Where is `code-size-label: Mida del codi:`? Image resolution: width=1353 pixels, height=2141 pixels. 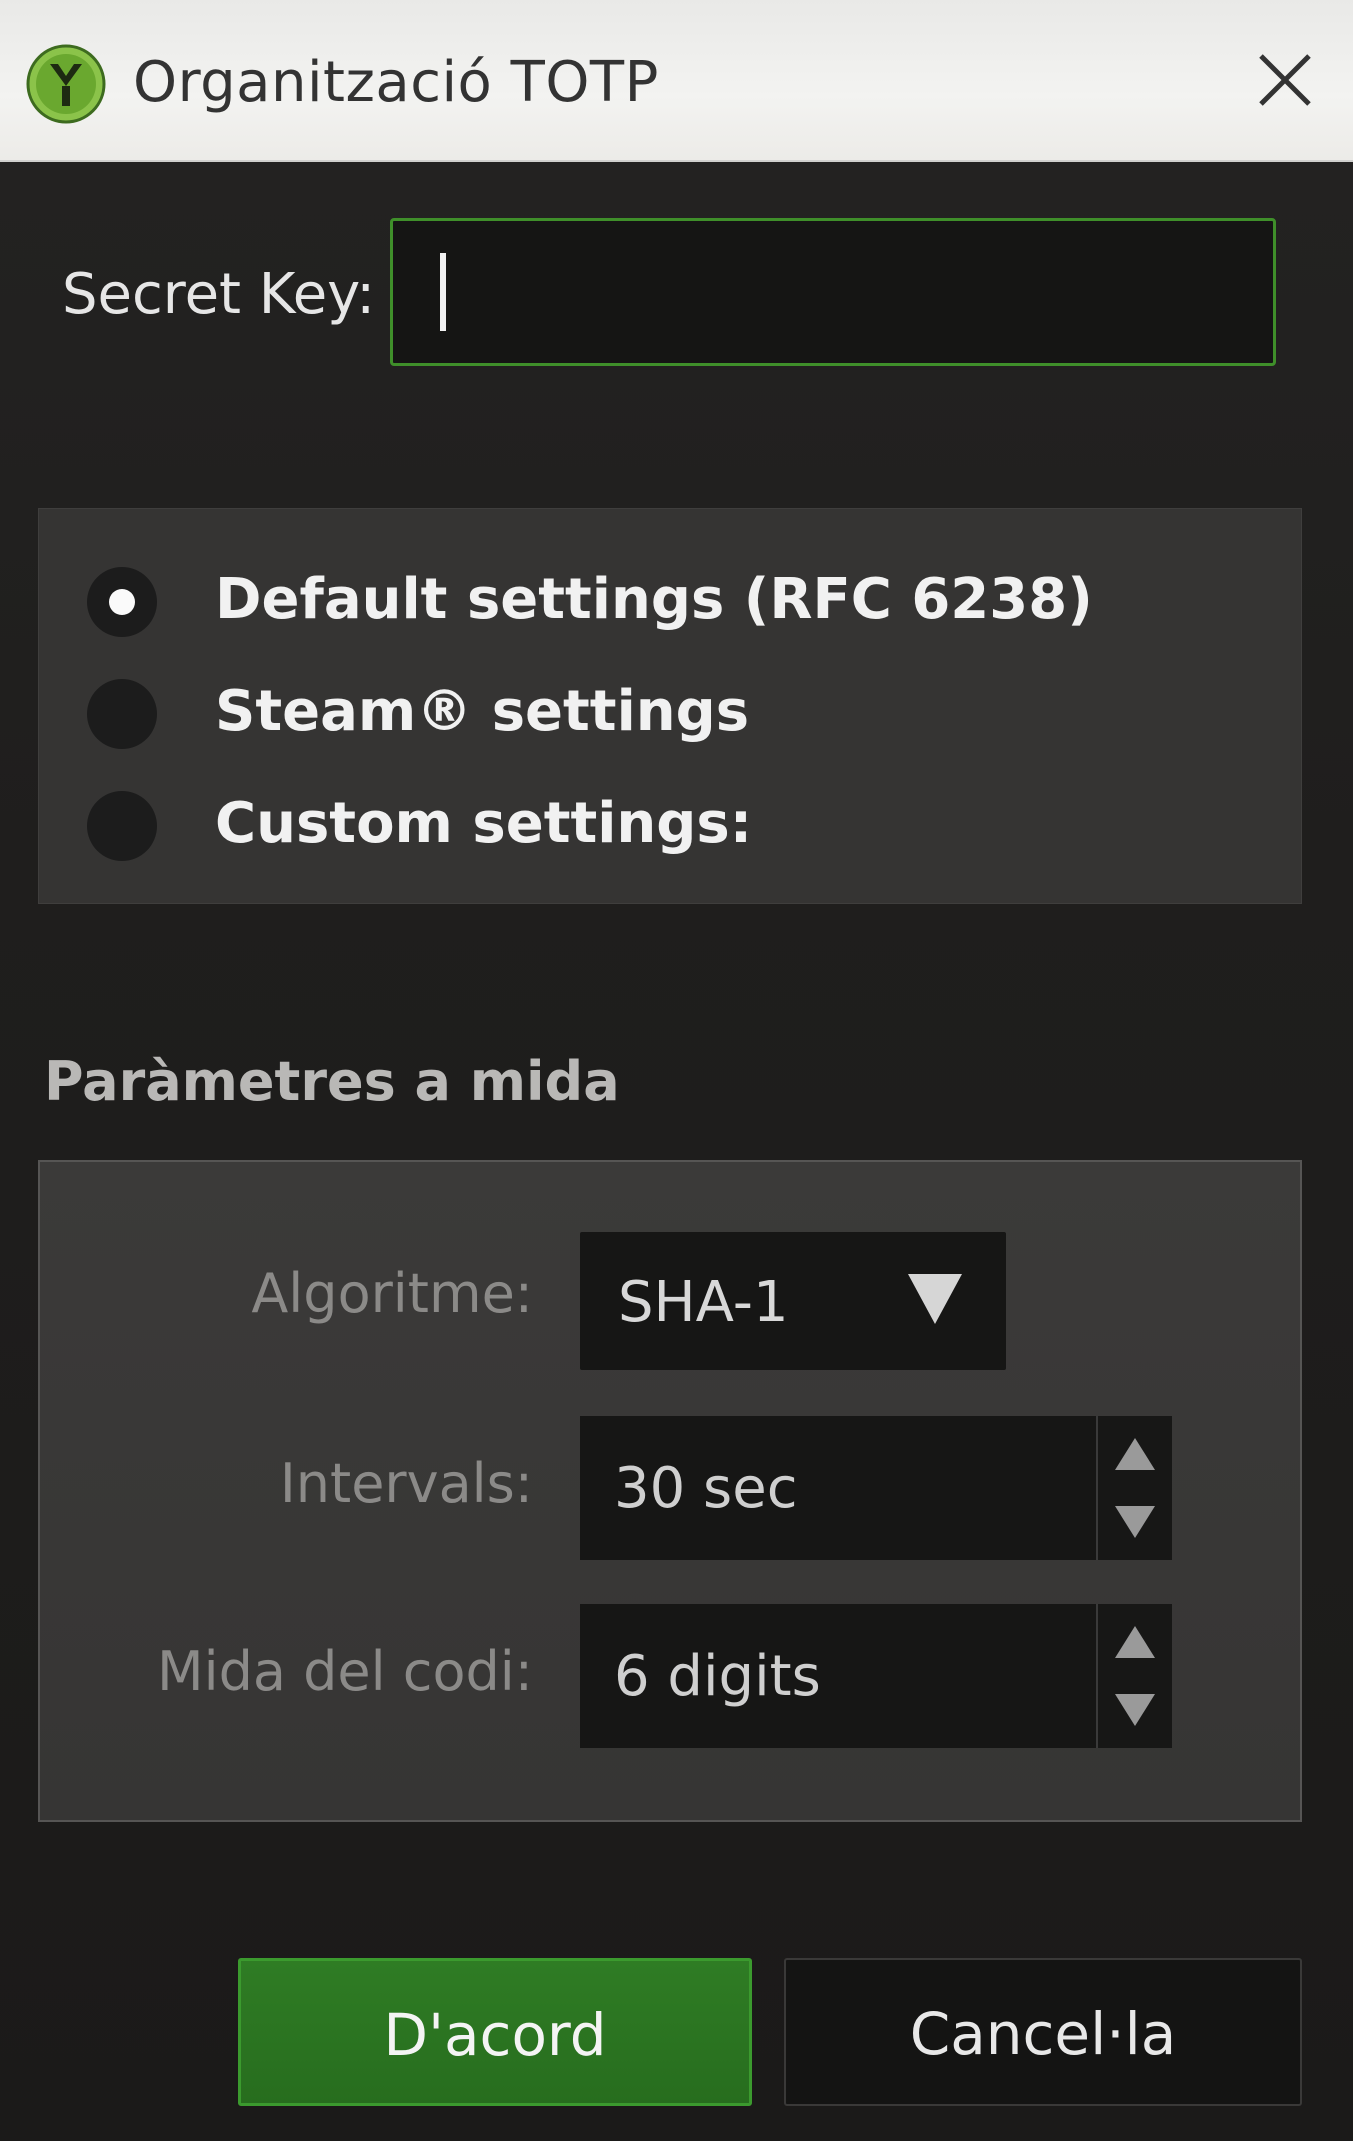
code-size-label: Mida del codi: is located at coordinates (345, 1671).